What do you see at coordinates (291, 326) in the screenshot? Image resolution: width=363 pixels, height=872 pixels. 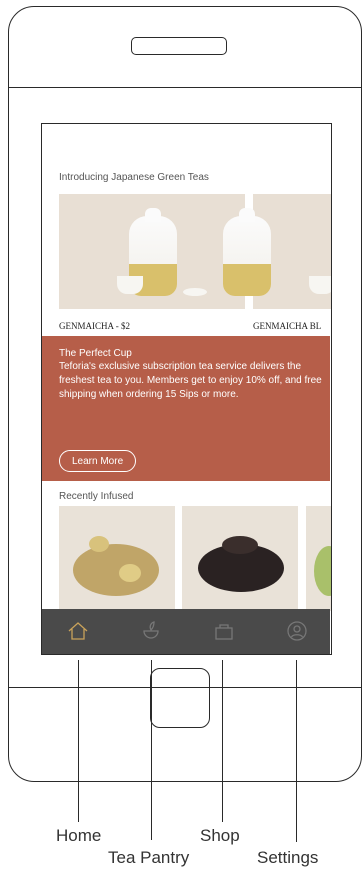 I see `product-label: GENMAICHA BL` at bounding box center [291, 326].